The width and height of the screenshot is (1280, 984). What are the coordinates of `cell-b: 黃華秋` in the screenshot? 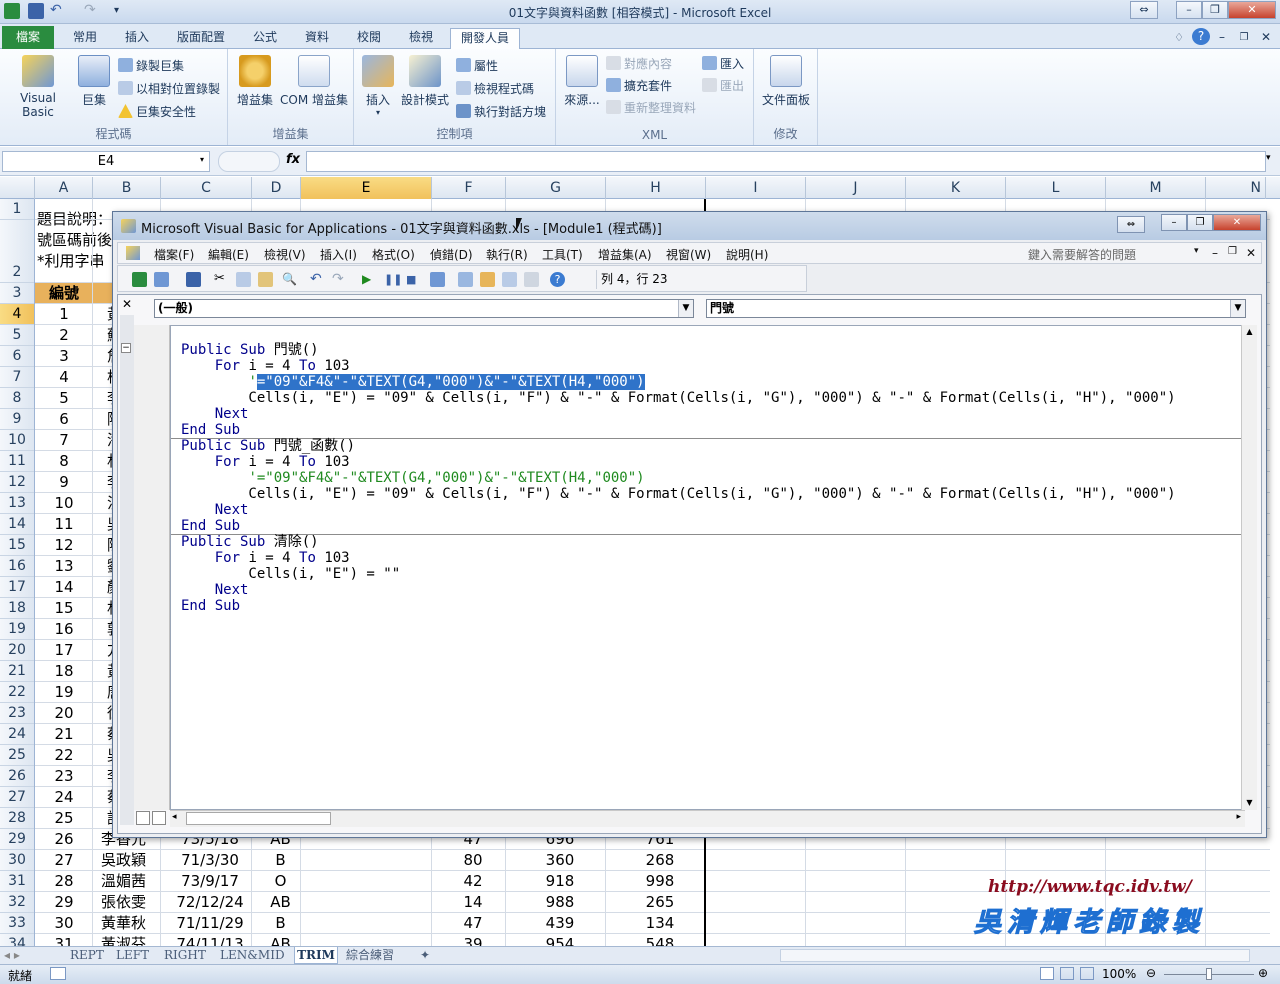 It's located at (131, 923).